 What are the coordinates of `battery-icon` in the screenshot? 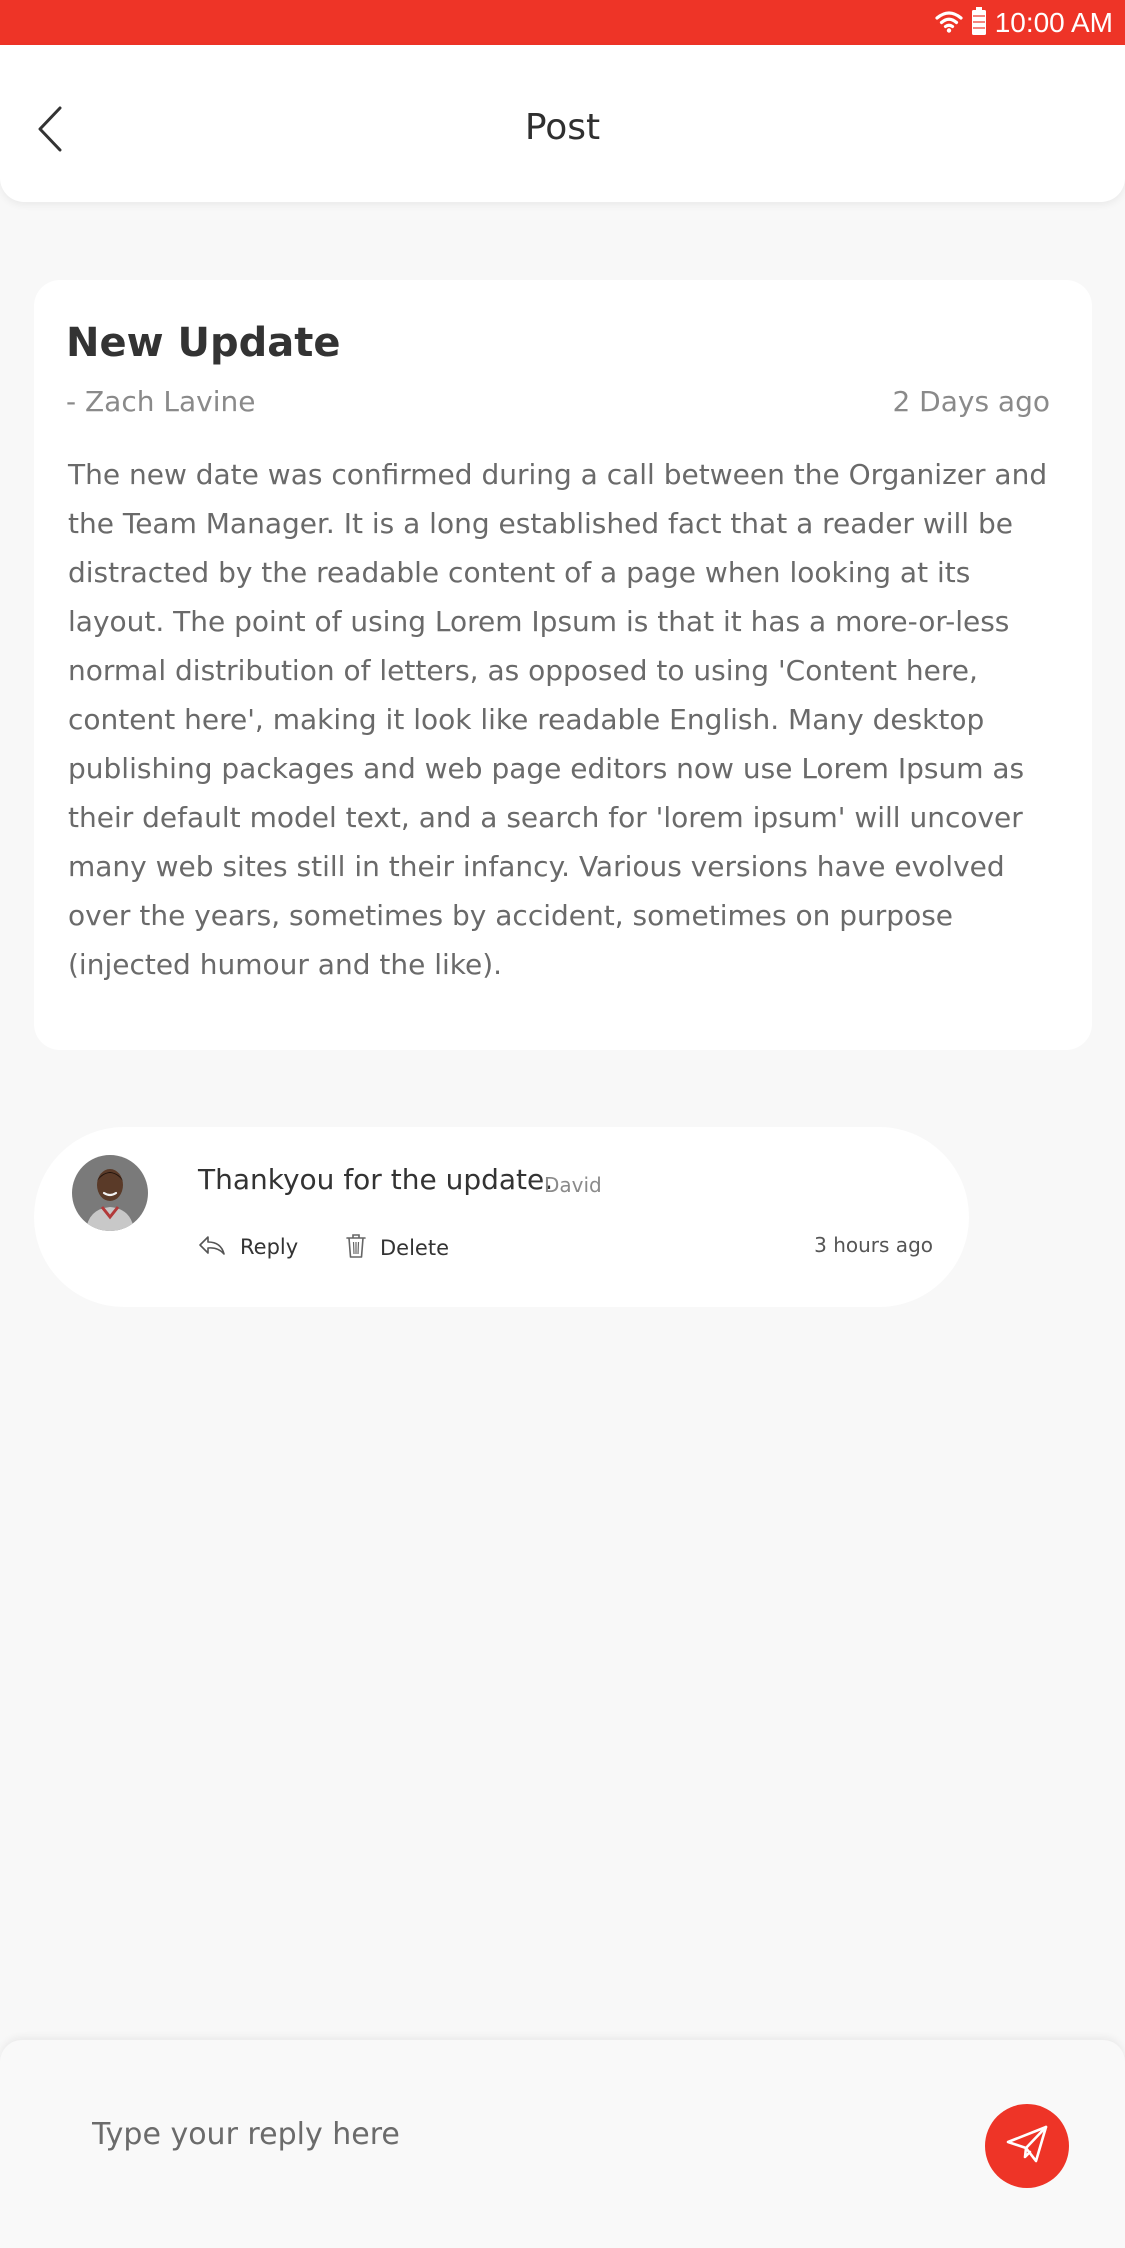 It's located at (979, 22).